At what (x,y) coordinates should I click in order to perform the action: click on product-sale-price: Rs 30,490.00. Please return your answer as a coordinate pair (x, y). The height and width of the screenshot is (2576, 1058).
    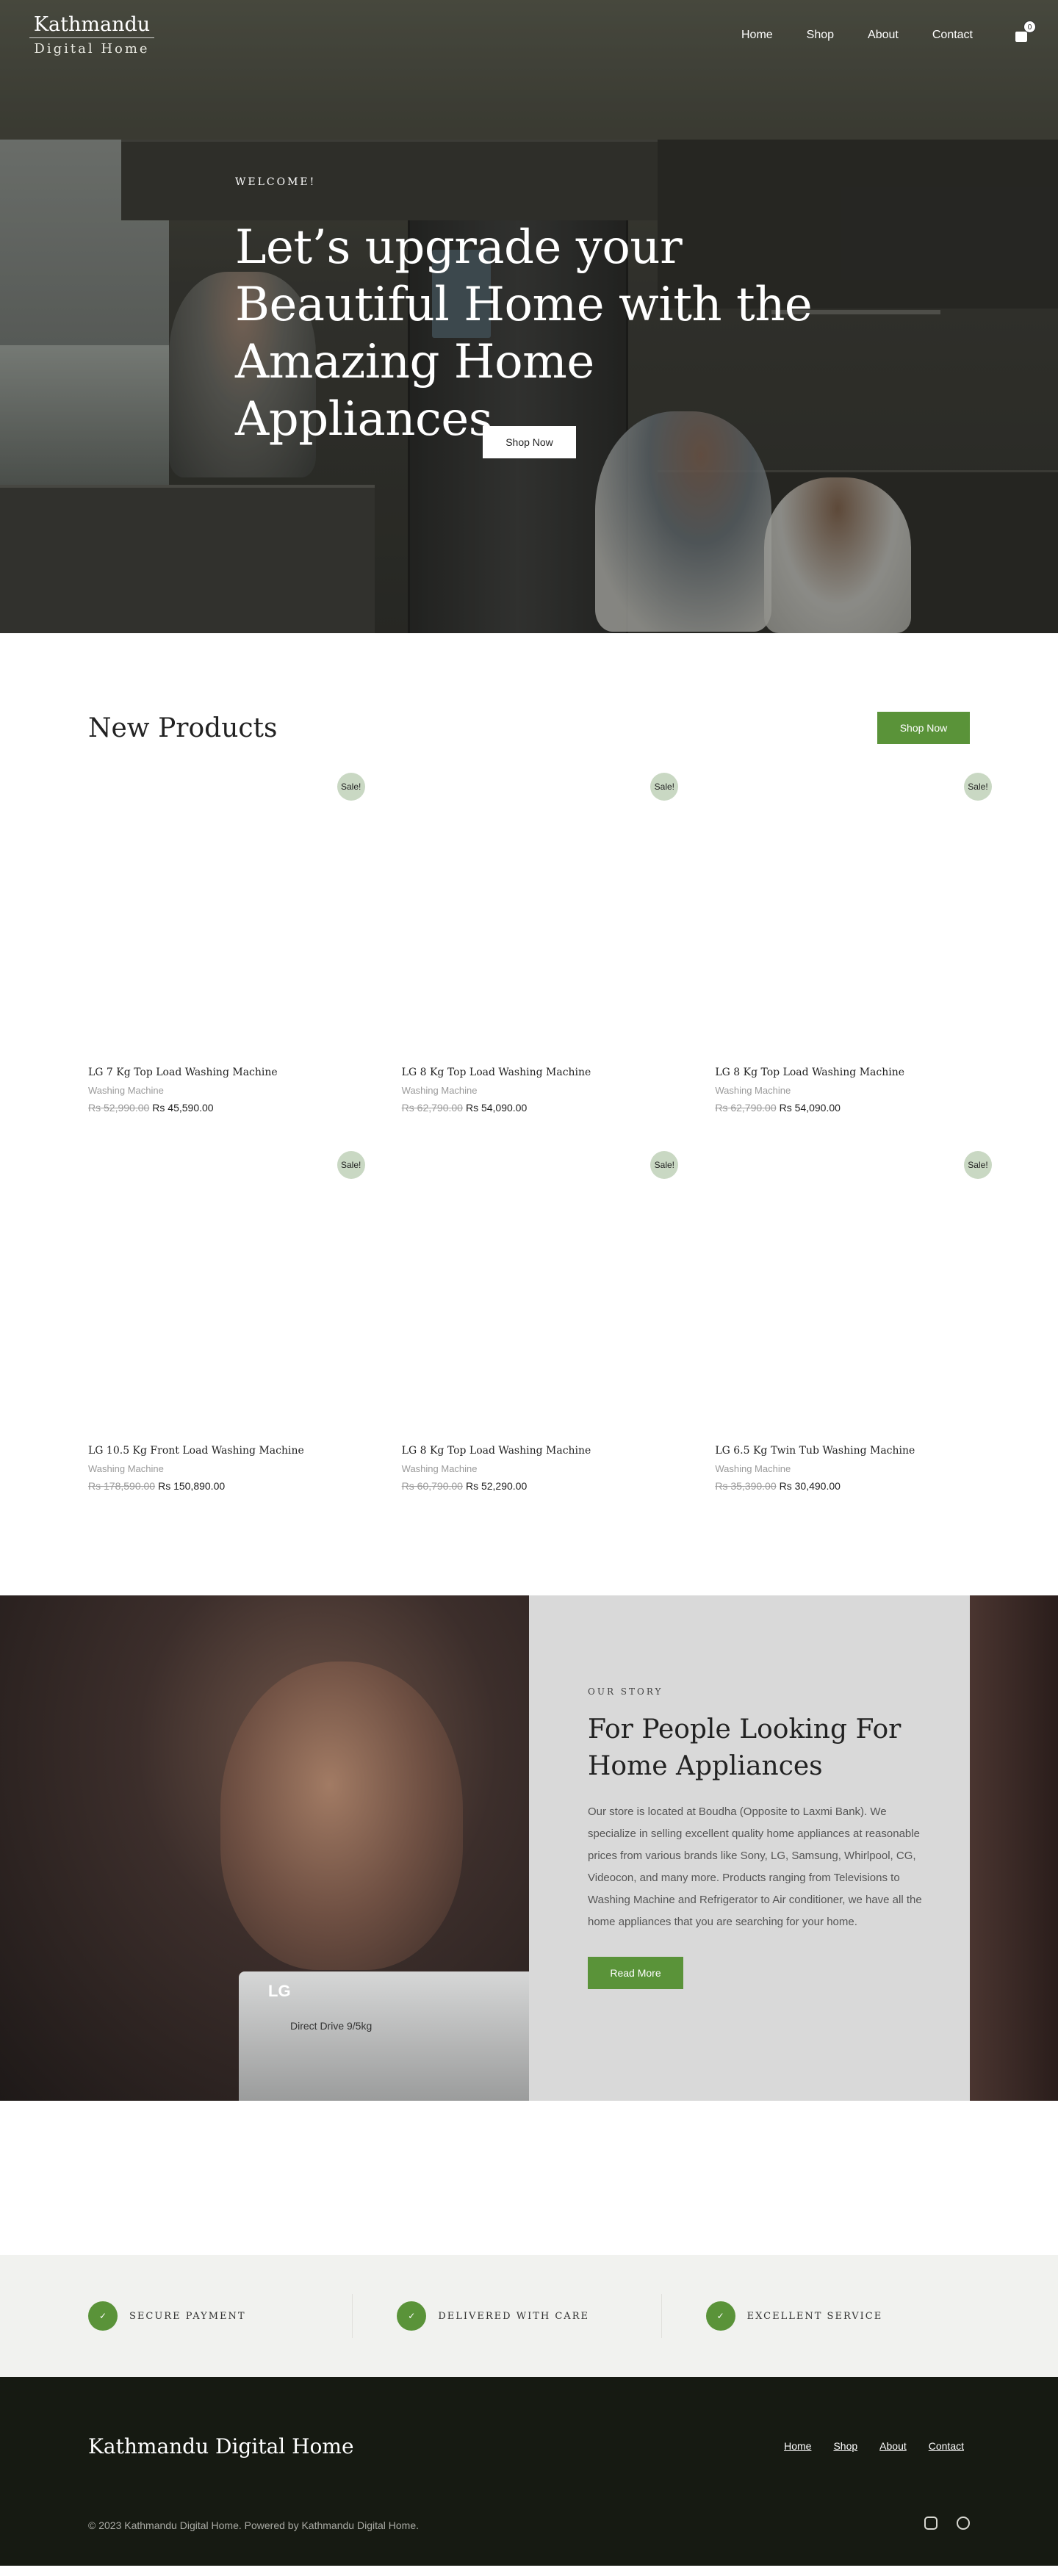
    Looking at the image, I should click on (810, 1486).